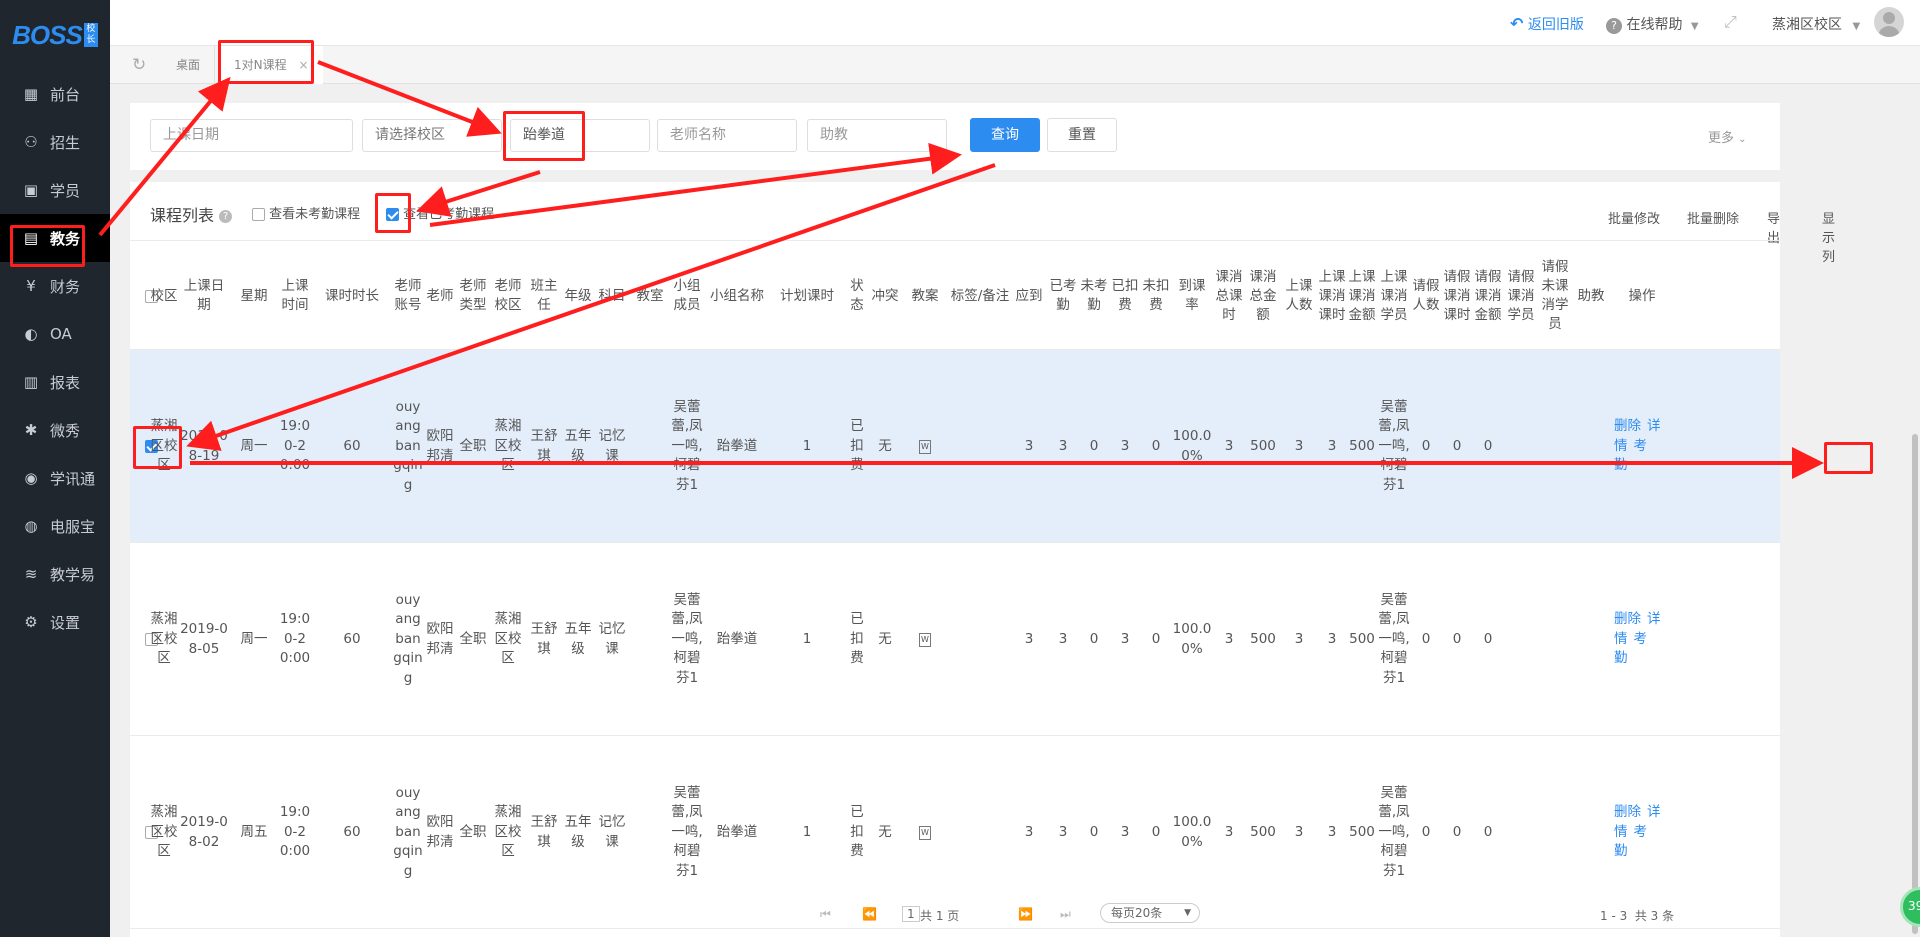  What do you see at coordinates (204, 639) in the screenshot?
I see `cell-date: 2019-08-05` at bounding box center [204, 639].